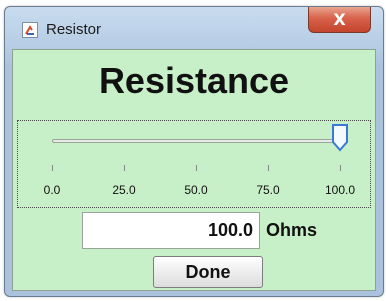  I want to click on units-label: Ohms, so click(292, 230).